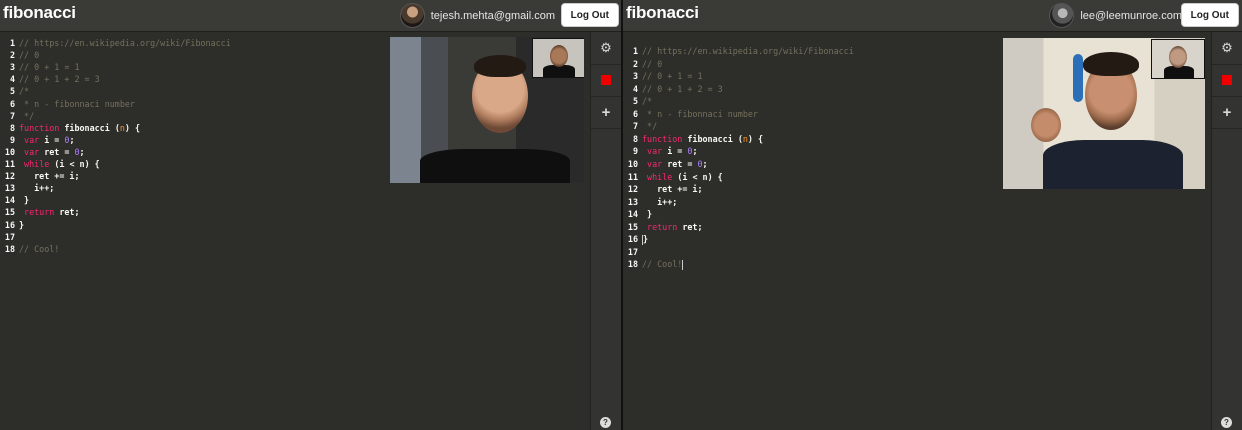 The height and width of the screenshot is (430, 1242). Describe the element at coordinates (700, 113) in the screenshot. I see `code-token: * n - fibonnaci number` at that location.